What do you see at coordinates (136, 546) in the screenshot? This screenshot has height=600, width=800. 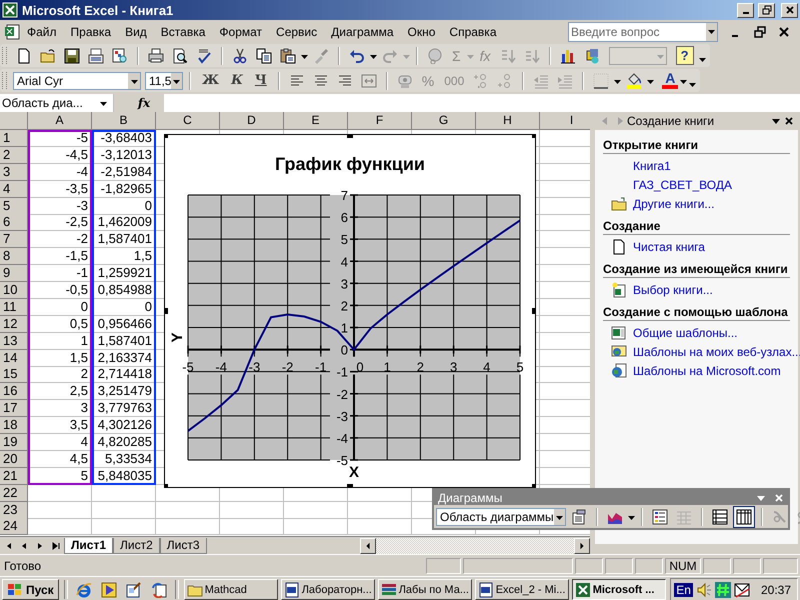 I see `sheet-tab: Лист2` at bounding box center [136, 546].